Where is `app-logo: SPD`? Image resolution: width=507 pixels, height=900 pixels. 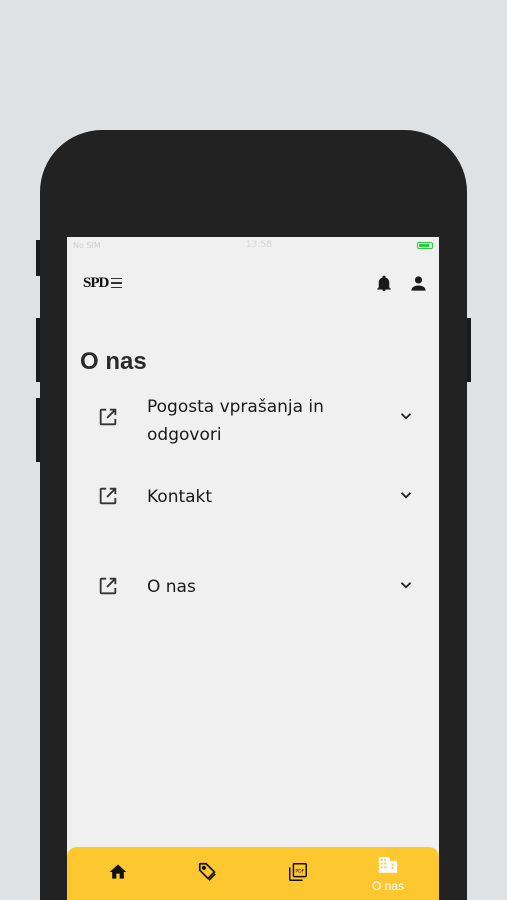 app-logo: SPD is located at coordinates (103, 283).